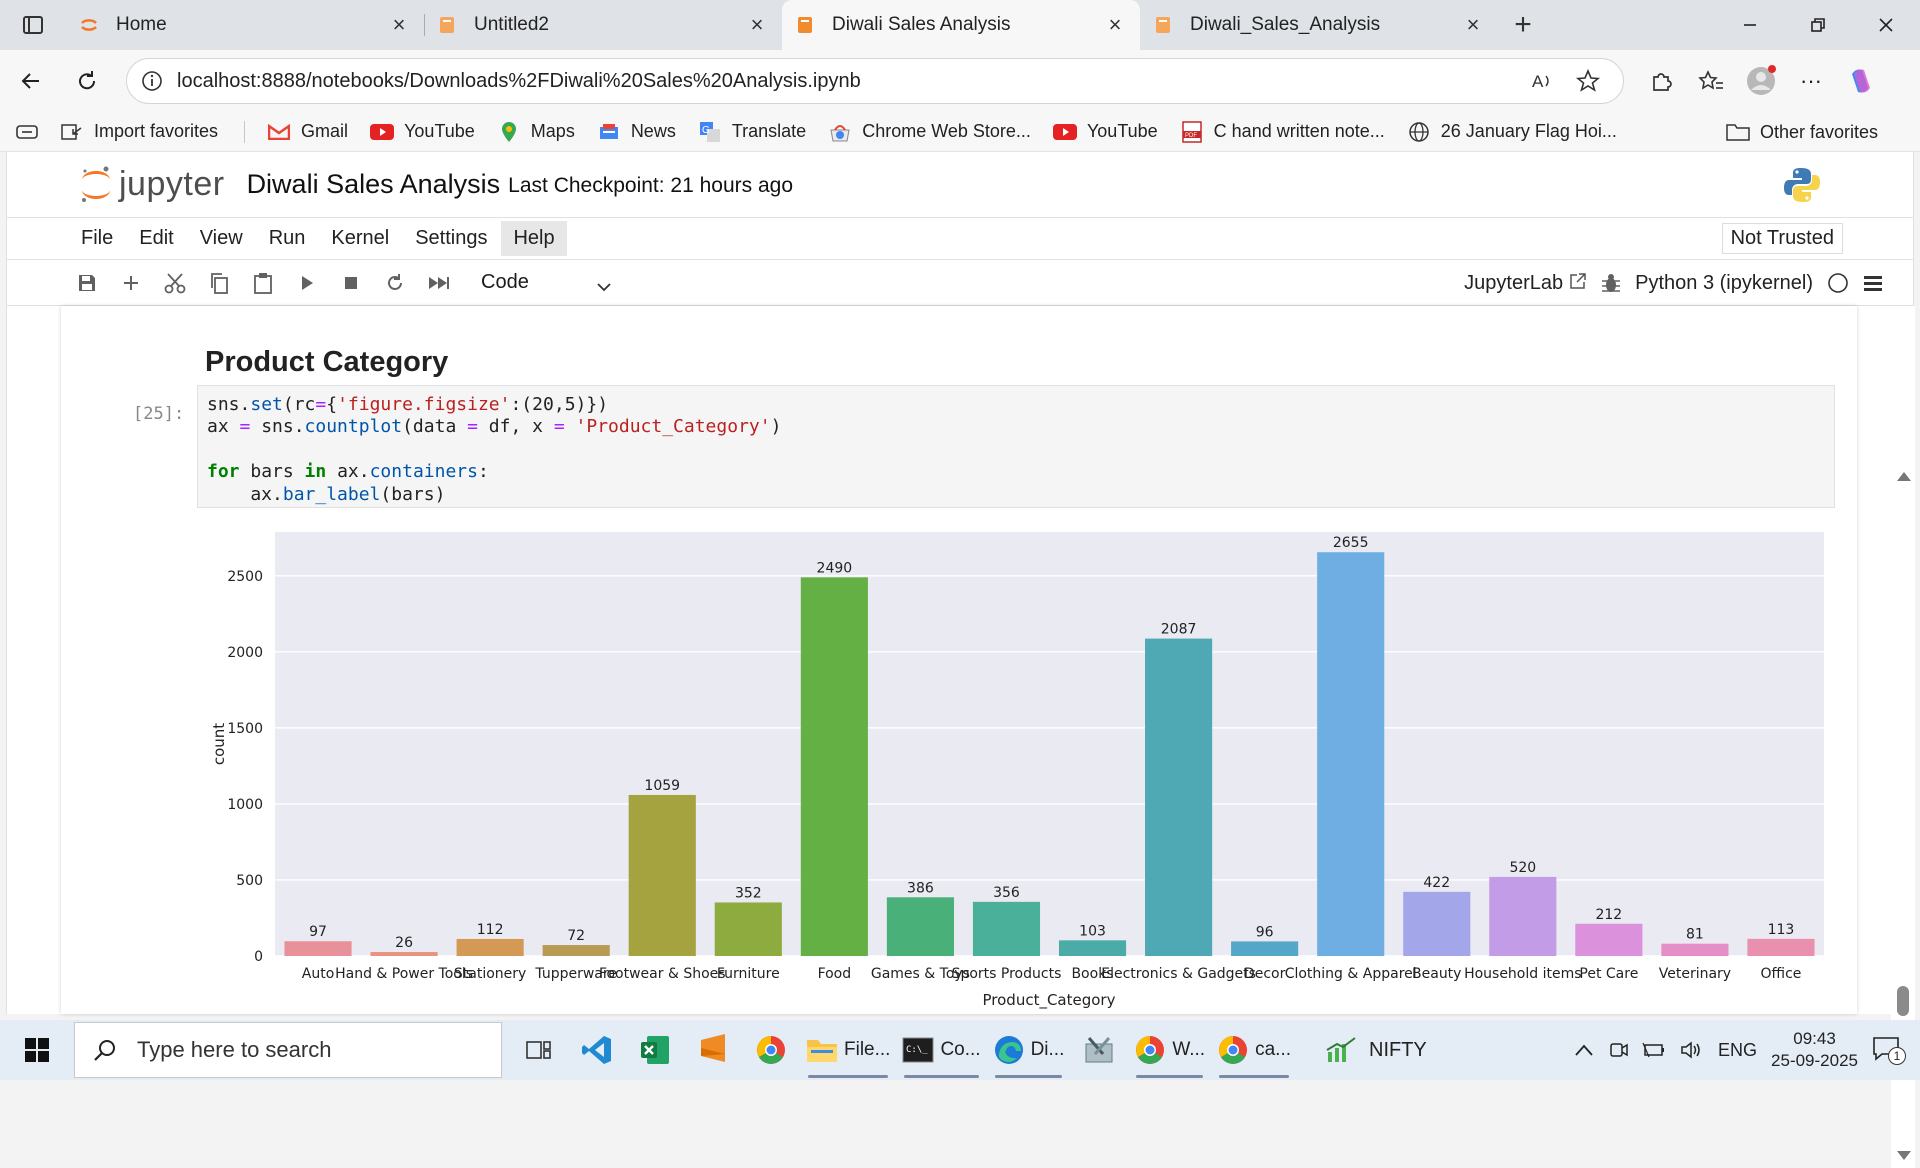  What do you see at coordinates (131, 283) in the screenshot?
I see `insert-cell-button` at bounding box center [131, 283].